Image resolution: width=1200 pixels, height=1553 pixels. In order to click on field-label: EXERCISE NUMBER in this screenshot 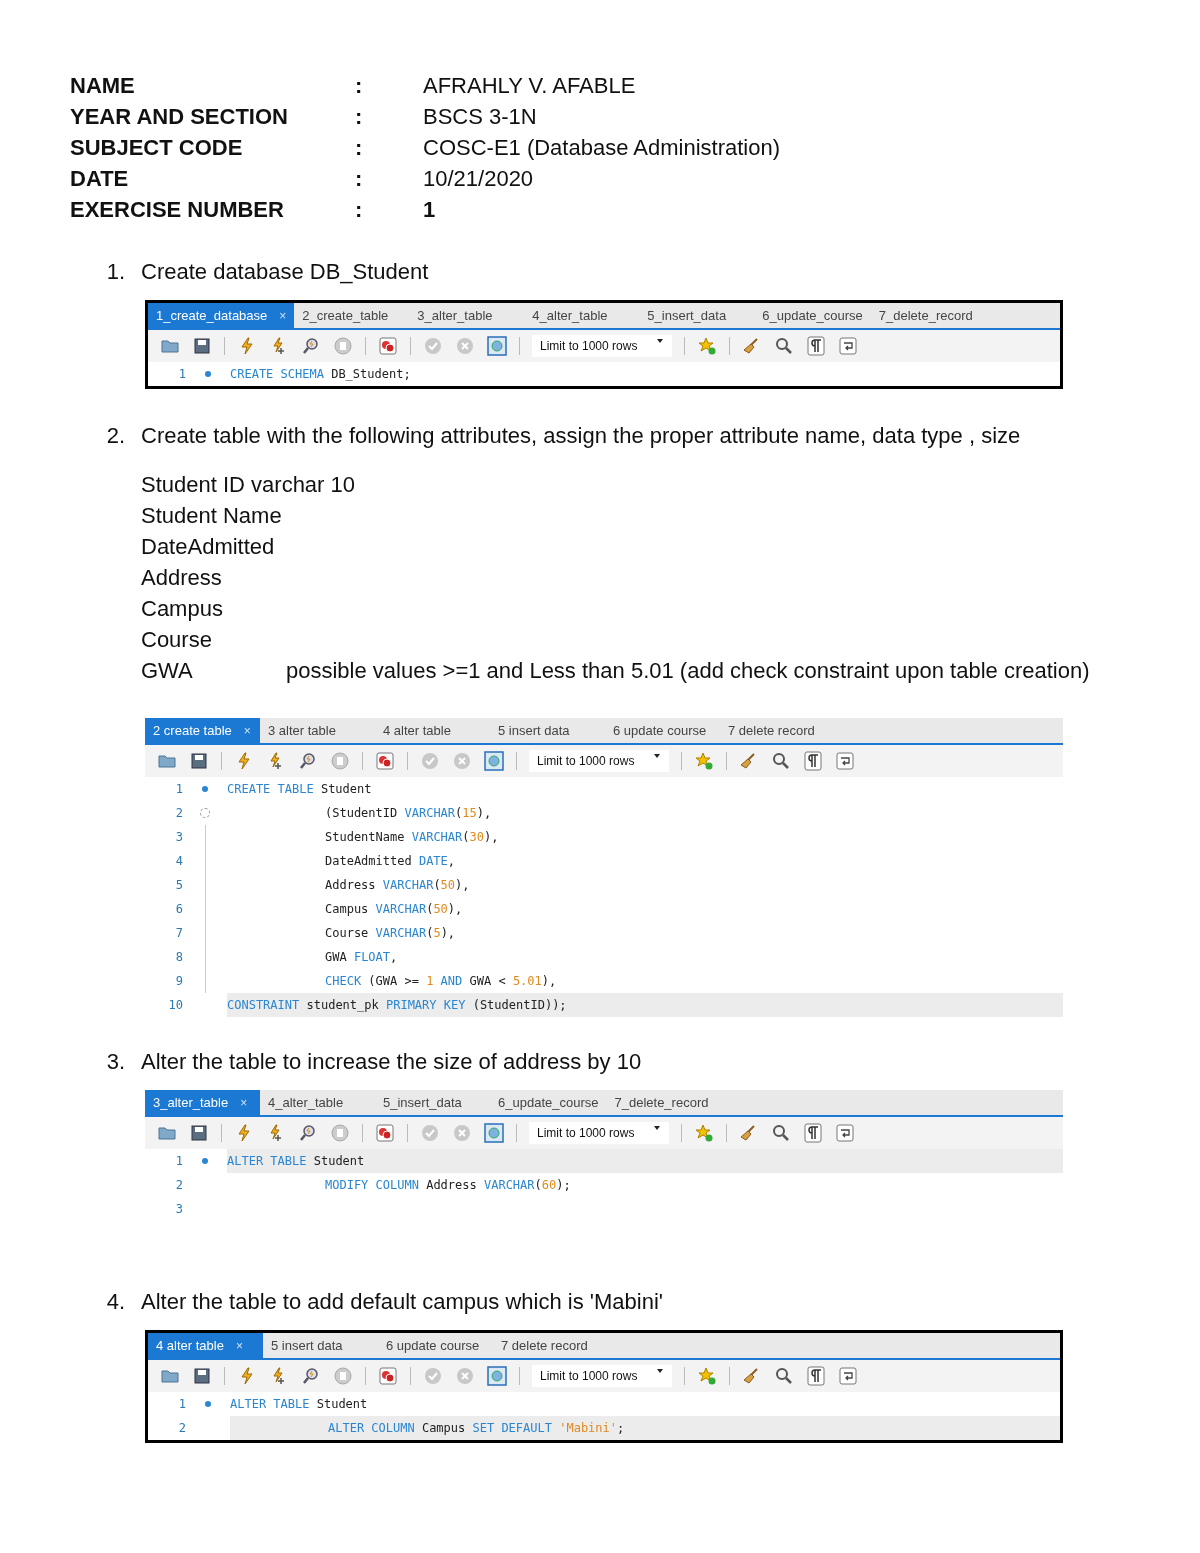, I will do `click(177, 210)`.